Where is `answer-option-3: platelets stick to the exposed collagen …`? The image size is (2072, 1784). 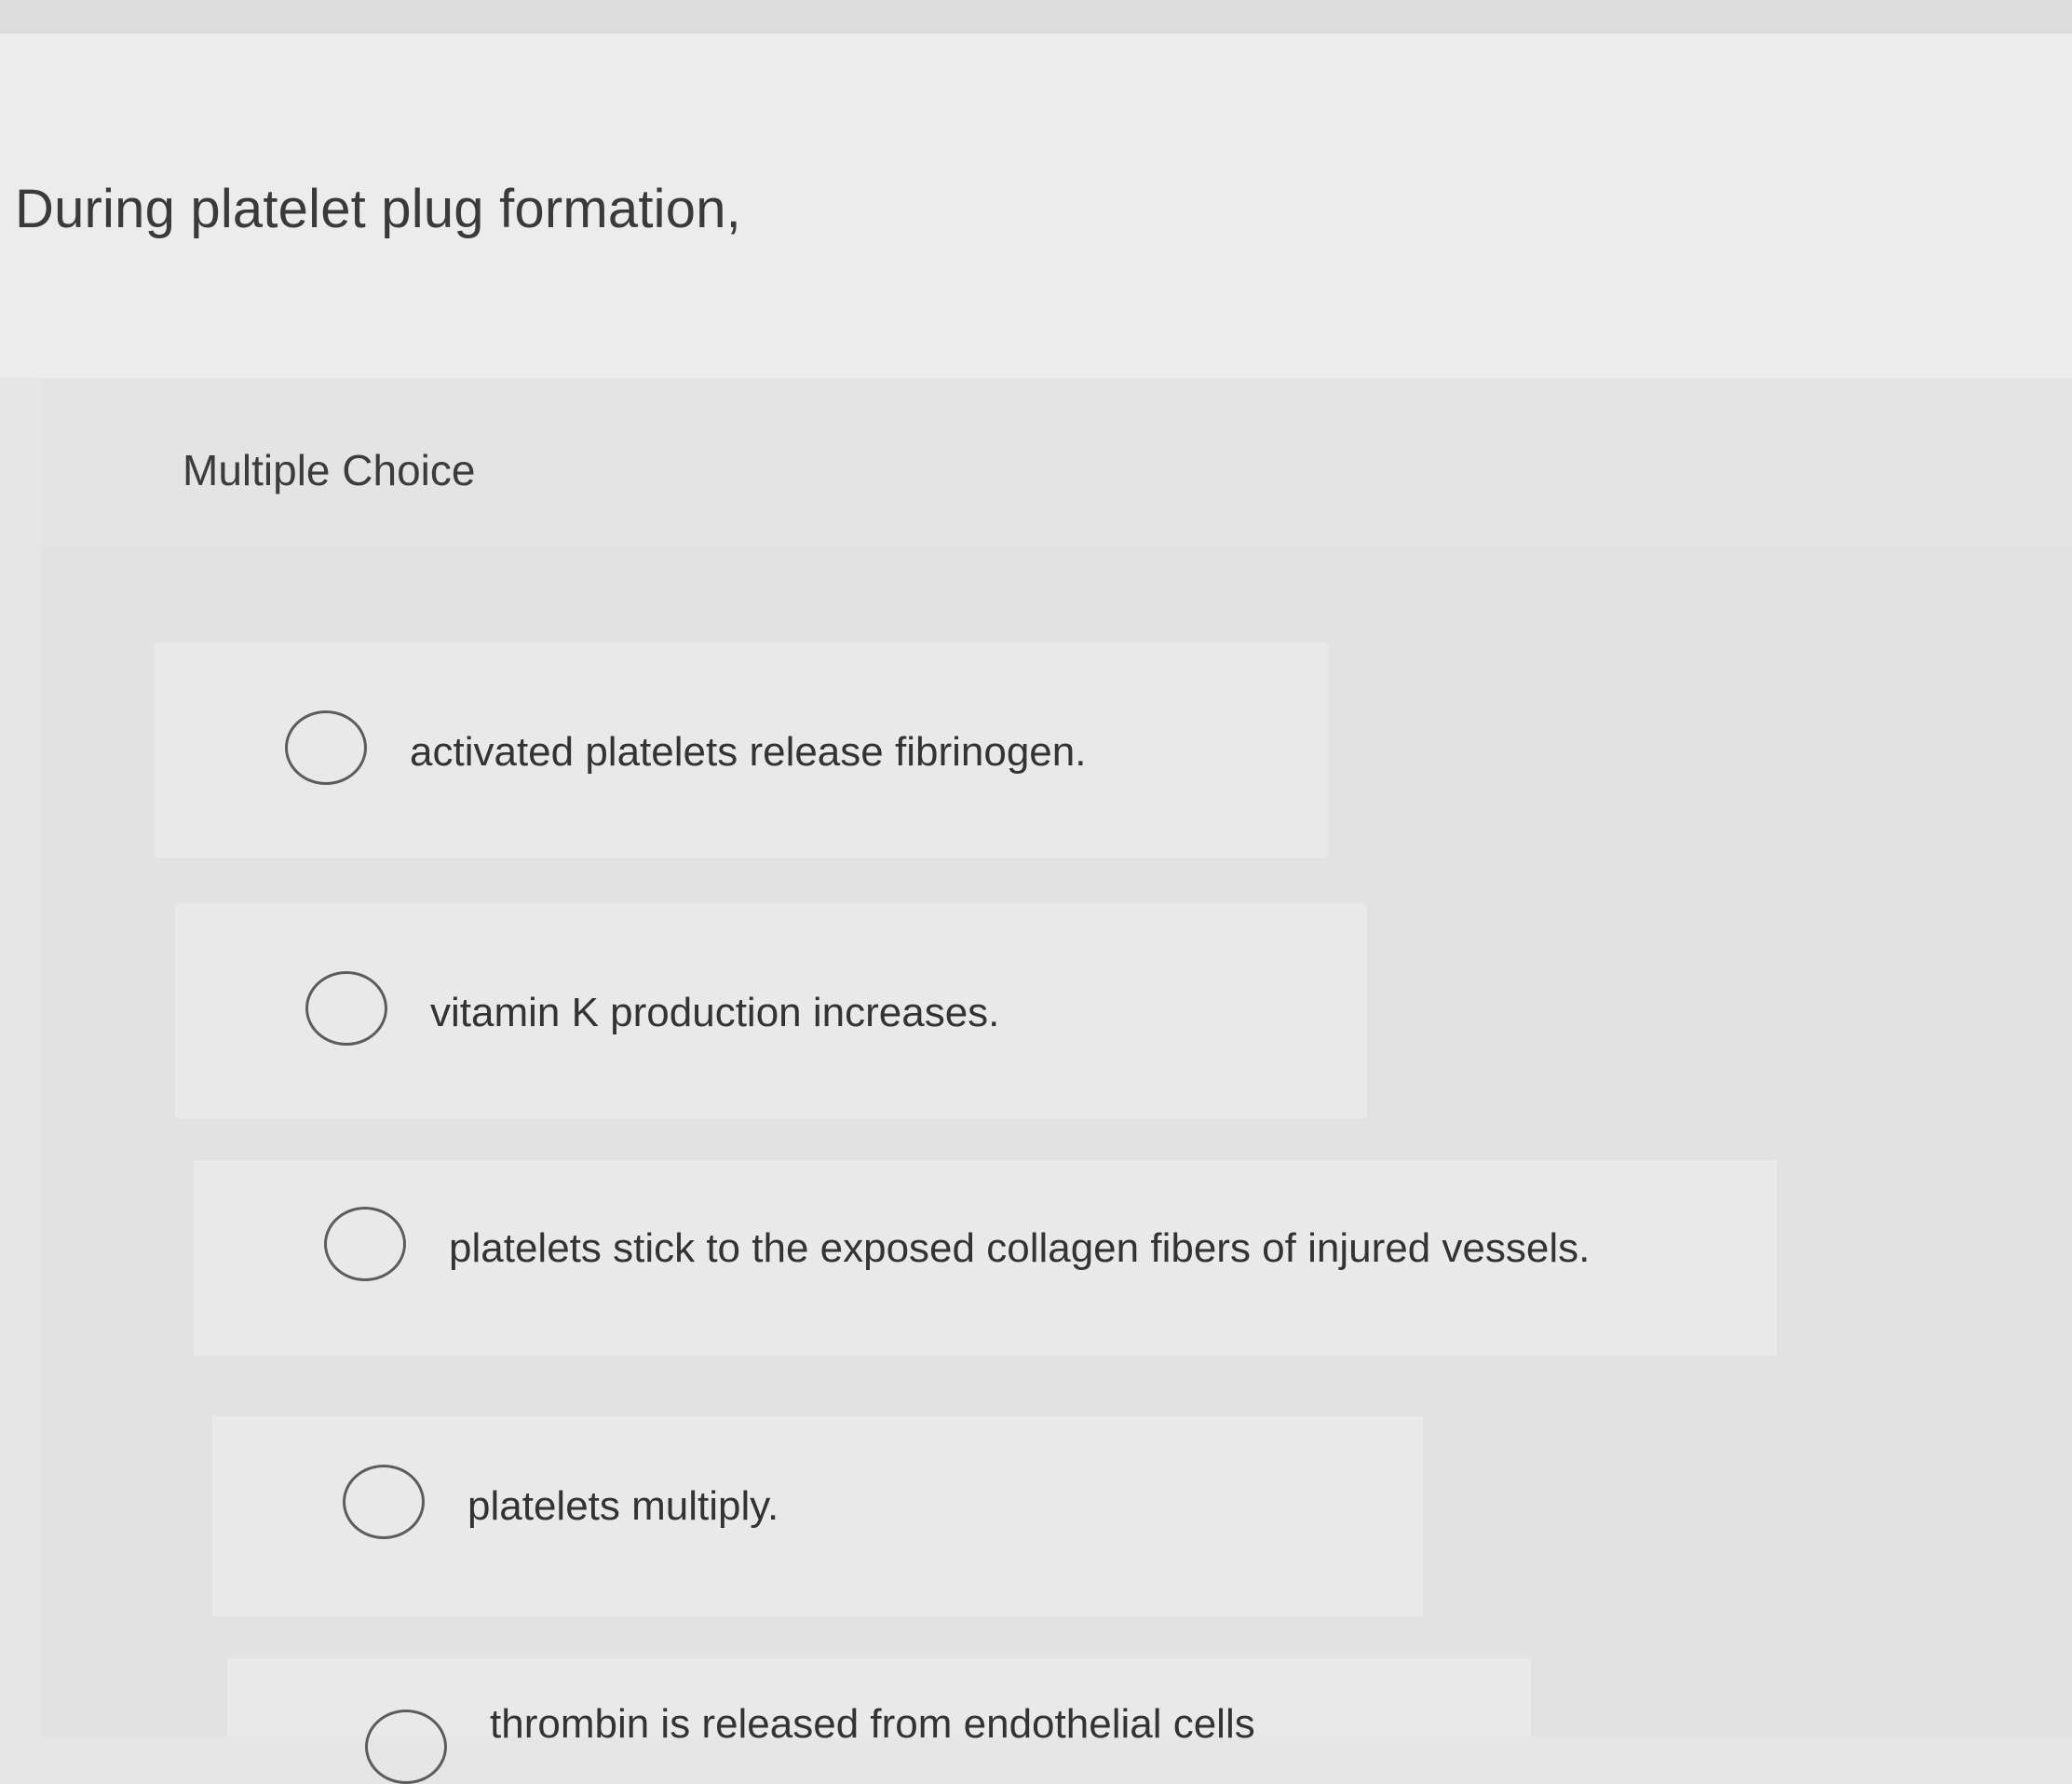 answer-option-3: platelets stick to the exposed collagen … is located at coordinates (985, 1258).